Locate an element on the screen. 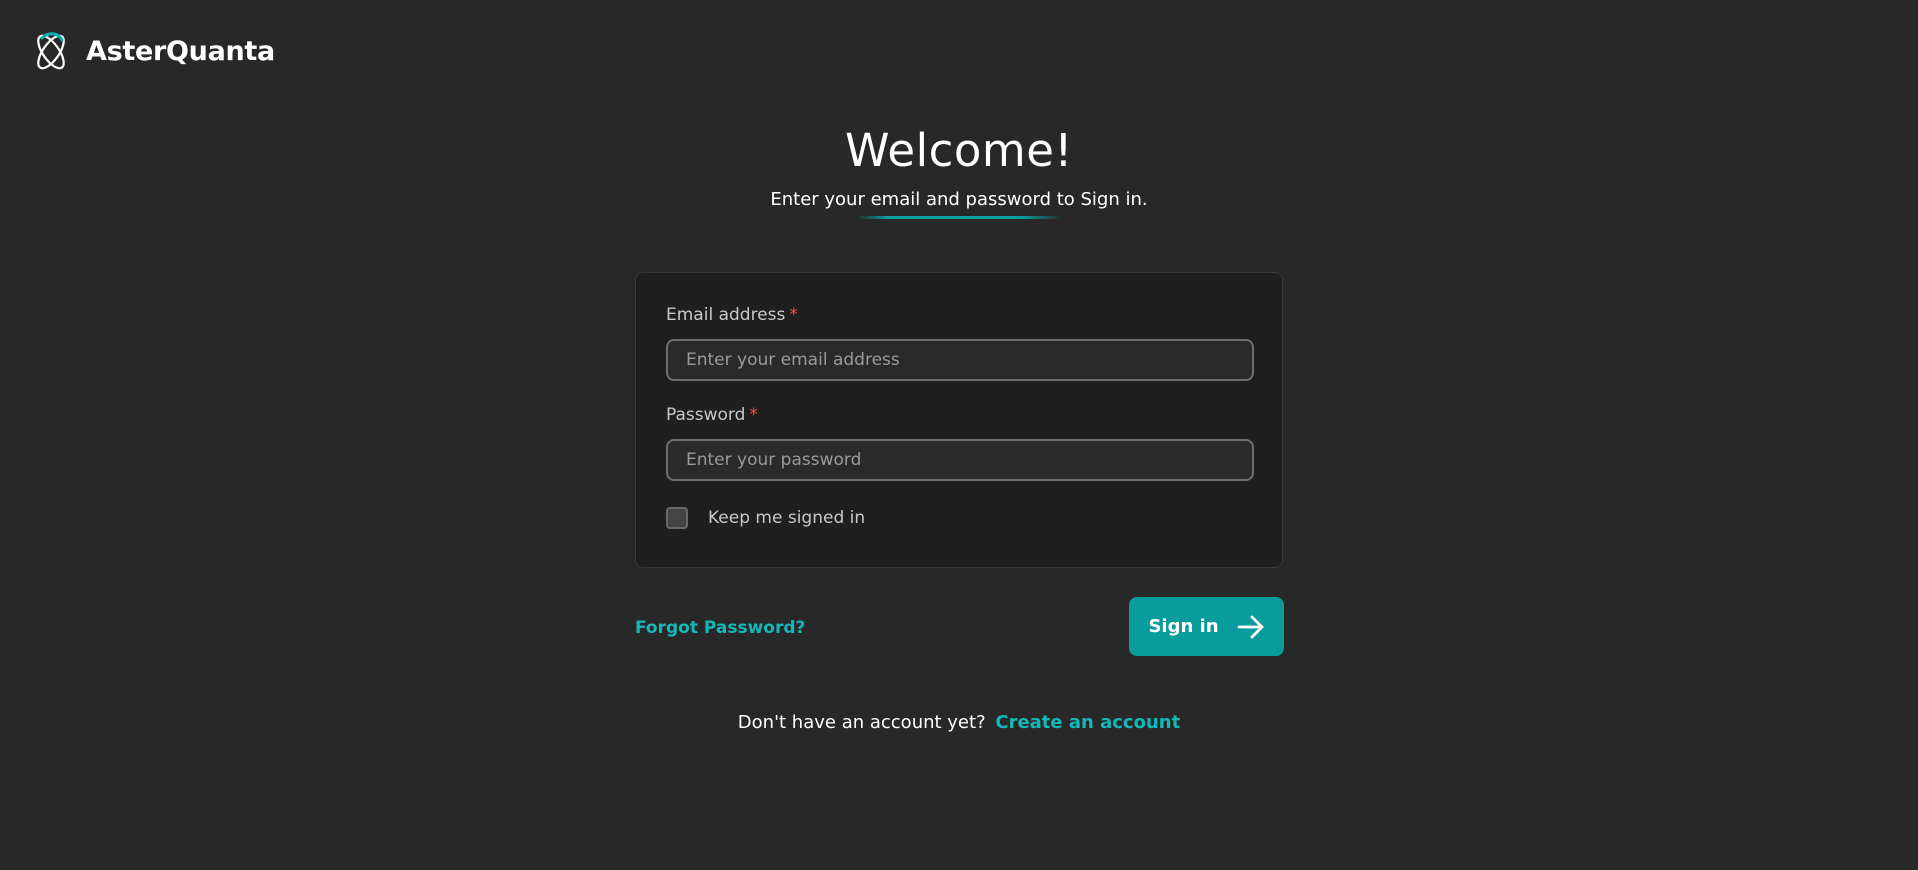 The height and width of the screenshot is (870, 1918). sign-in-button: Sign in is located at coordinates (1206, 626).